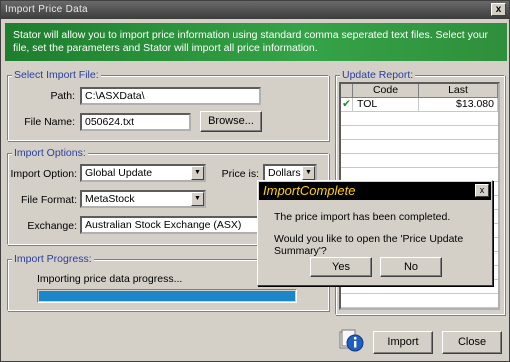 The image size is (510, 362). I want to click on import-button: Import, so click(403, 342).